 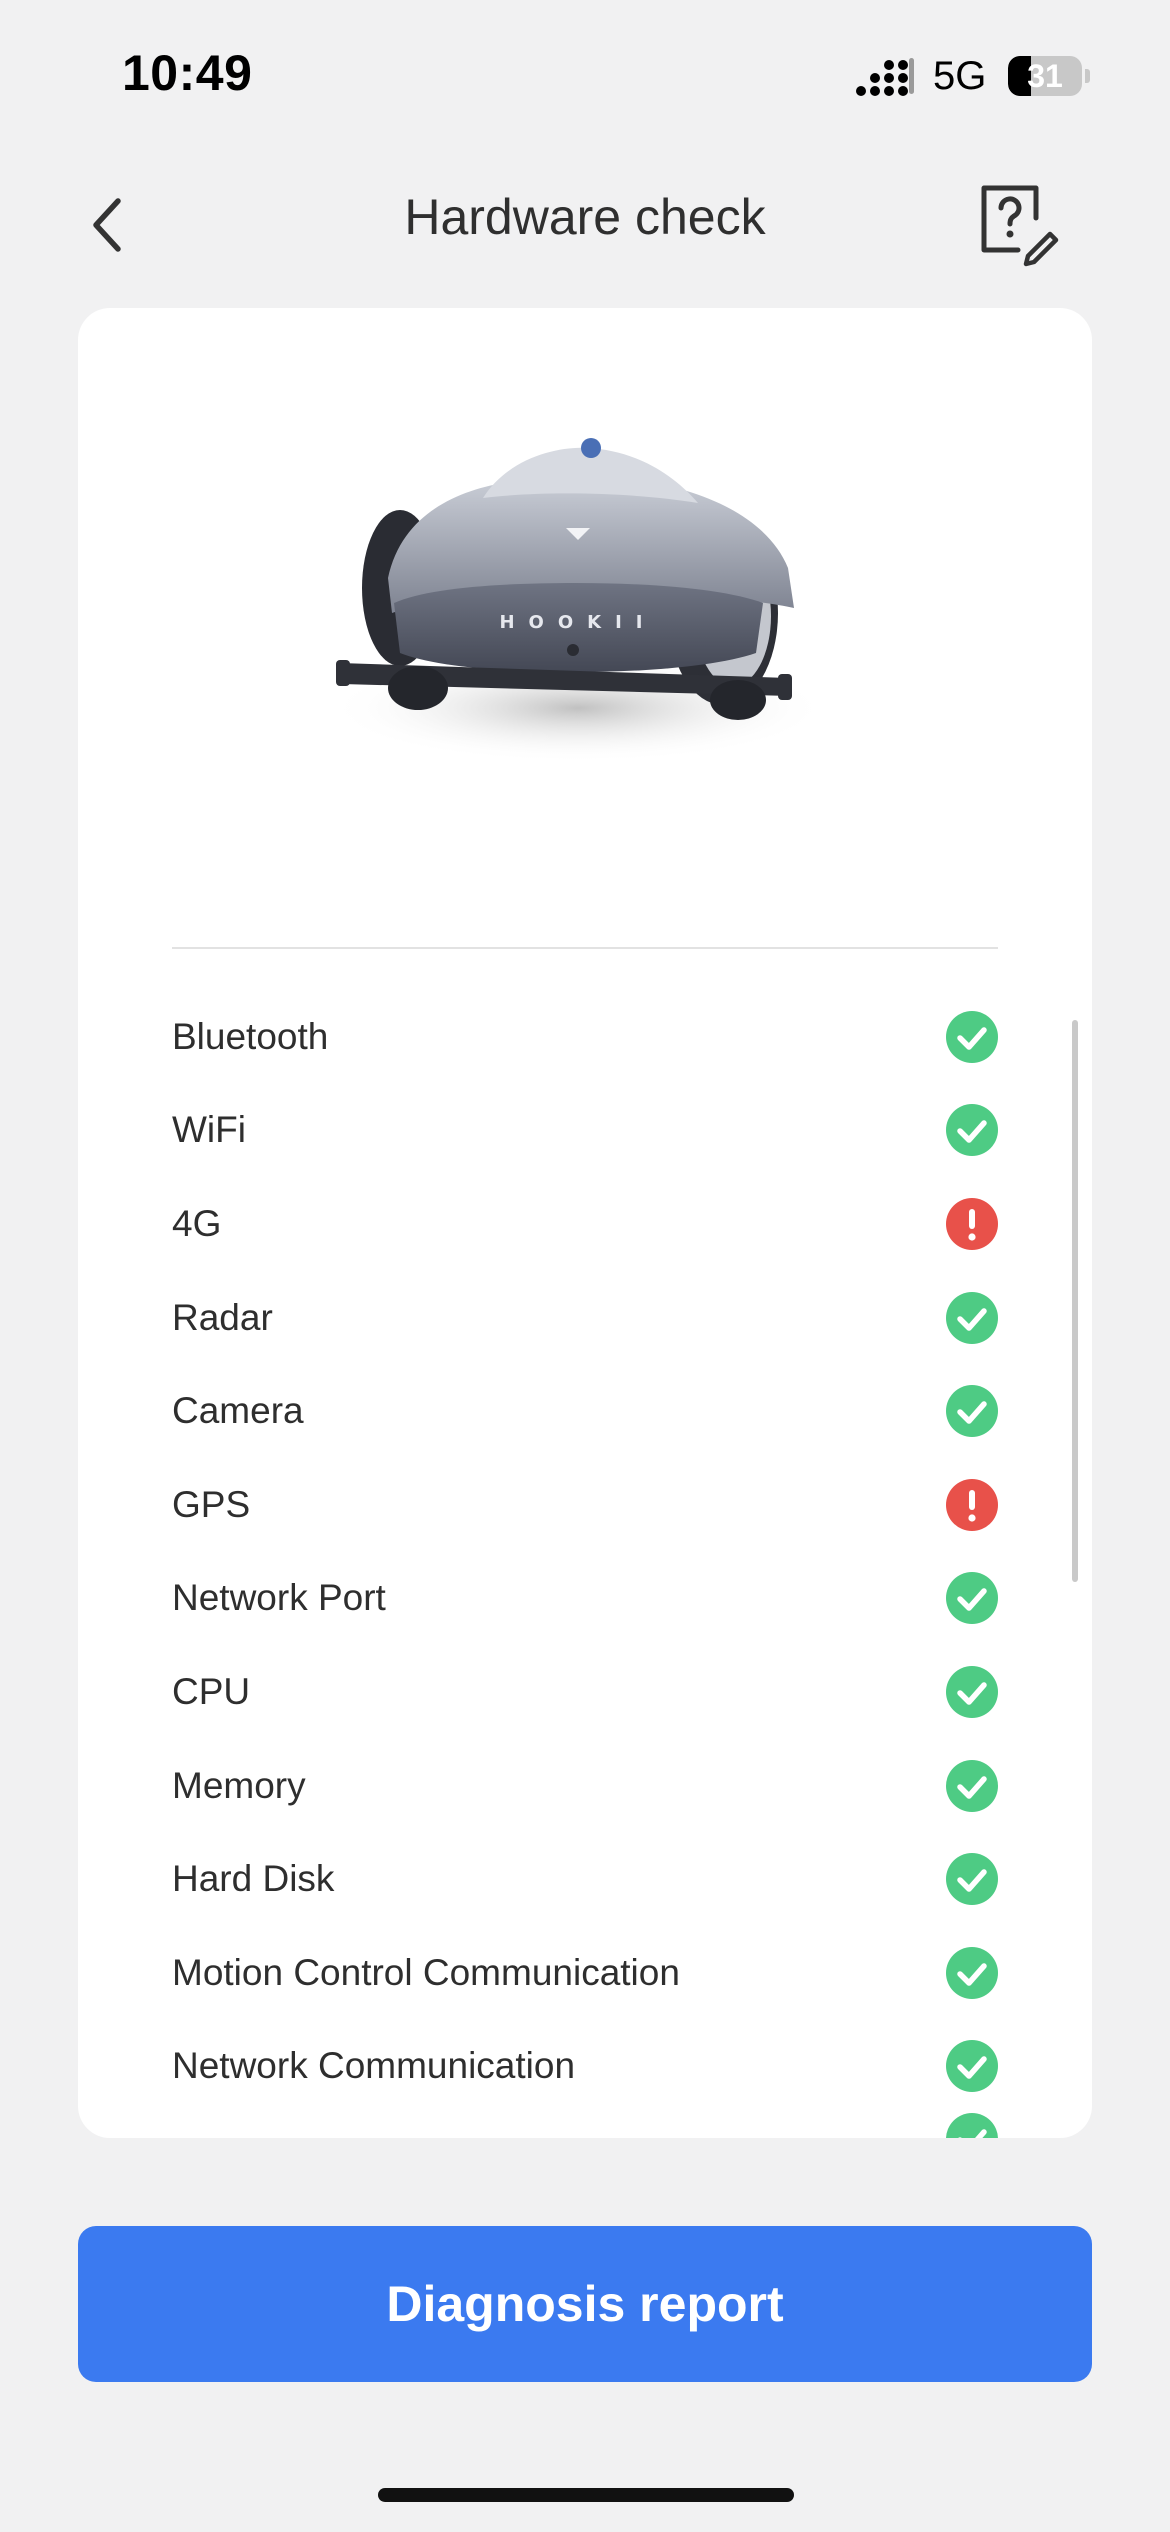 I want to click on check-label: Hard Disk, so click(x=253, y=1879).